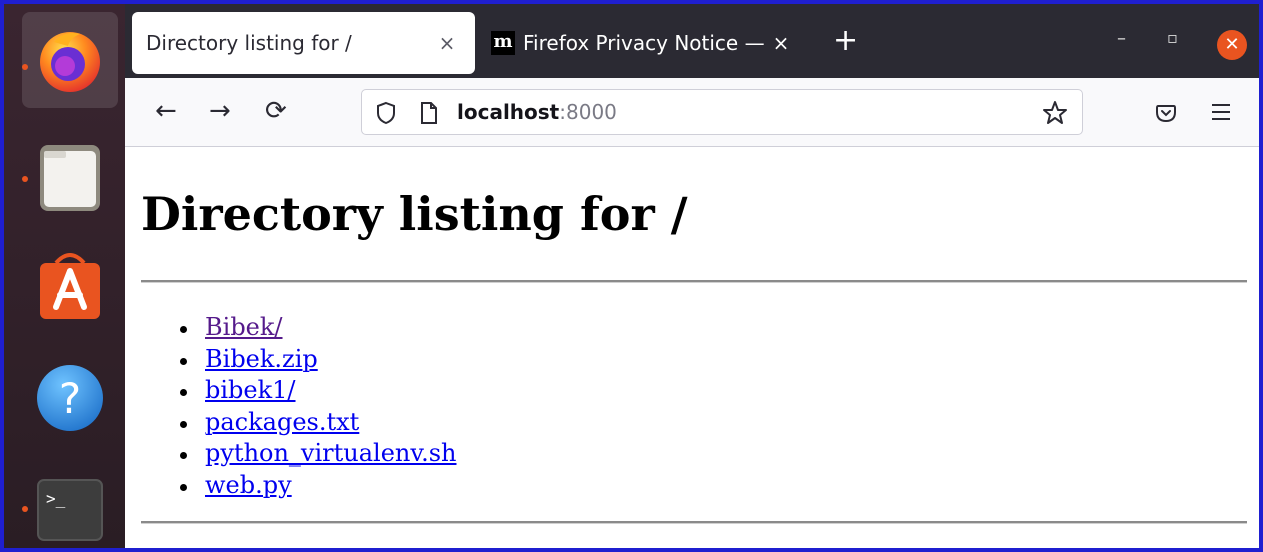  Describe the element at coordinates (1166, 113) in the screenshot. I see `pocket-icon` at that location.